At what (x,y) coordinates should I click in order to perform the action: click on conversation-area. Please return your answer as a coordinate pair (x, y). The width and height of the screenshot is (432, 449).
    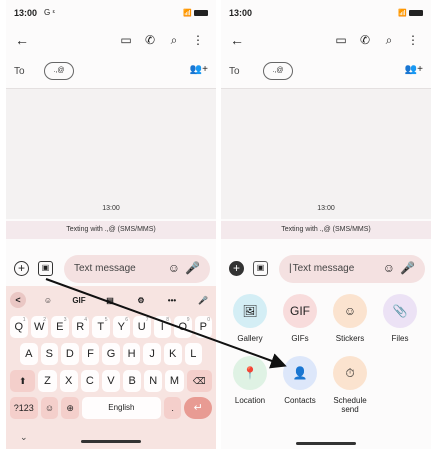
    Looking at the image, I should click on (111, 154).